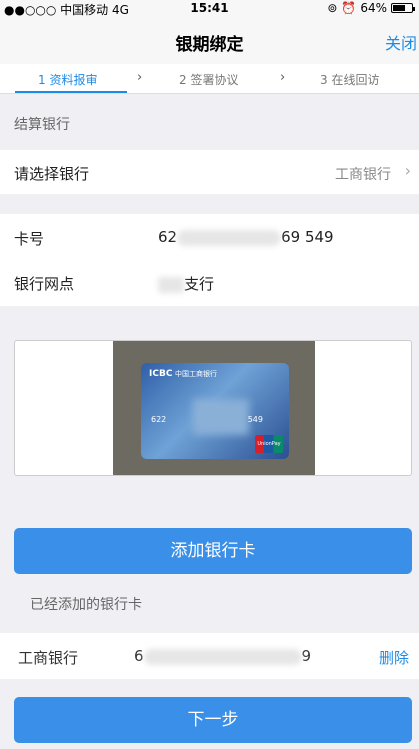 This screenshot has height=749, width=419. Describe the element at coordinates (349, 79) in the screenshot. I see `step-3: 3 在线回访` at that location.